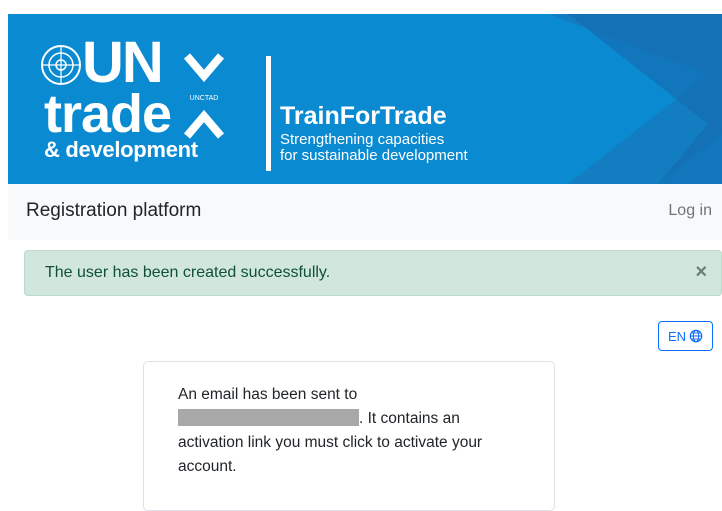  What do you see at coordinates (121, 149) in the screenshot?
I see `logo-development-text: & development` at bounding box center [121, 149].